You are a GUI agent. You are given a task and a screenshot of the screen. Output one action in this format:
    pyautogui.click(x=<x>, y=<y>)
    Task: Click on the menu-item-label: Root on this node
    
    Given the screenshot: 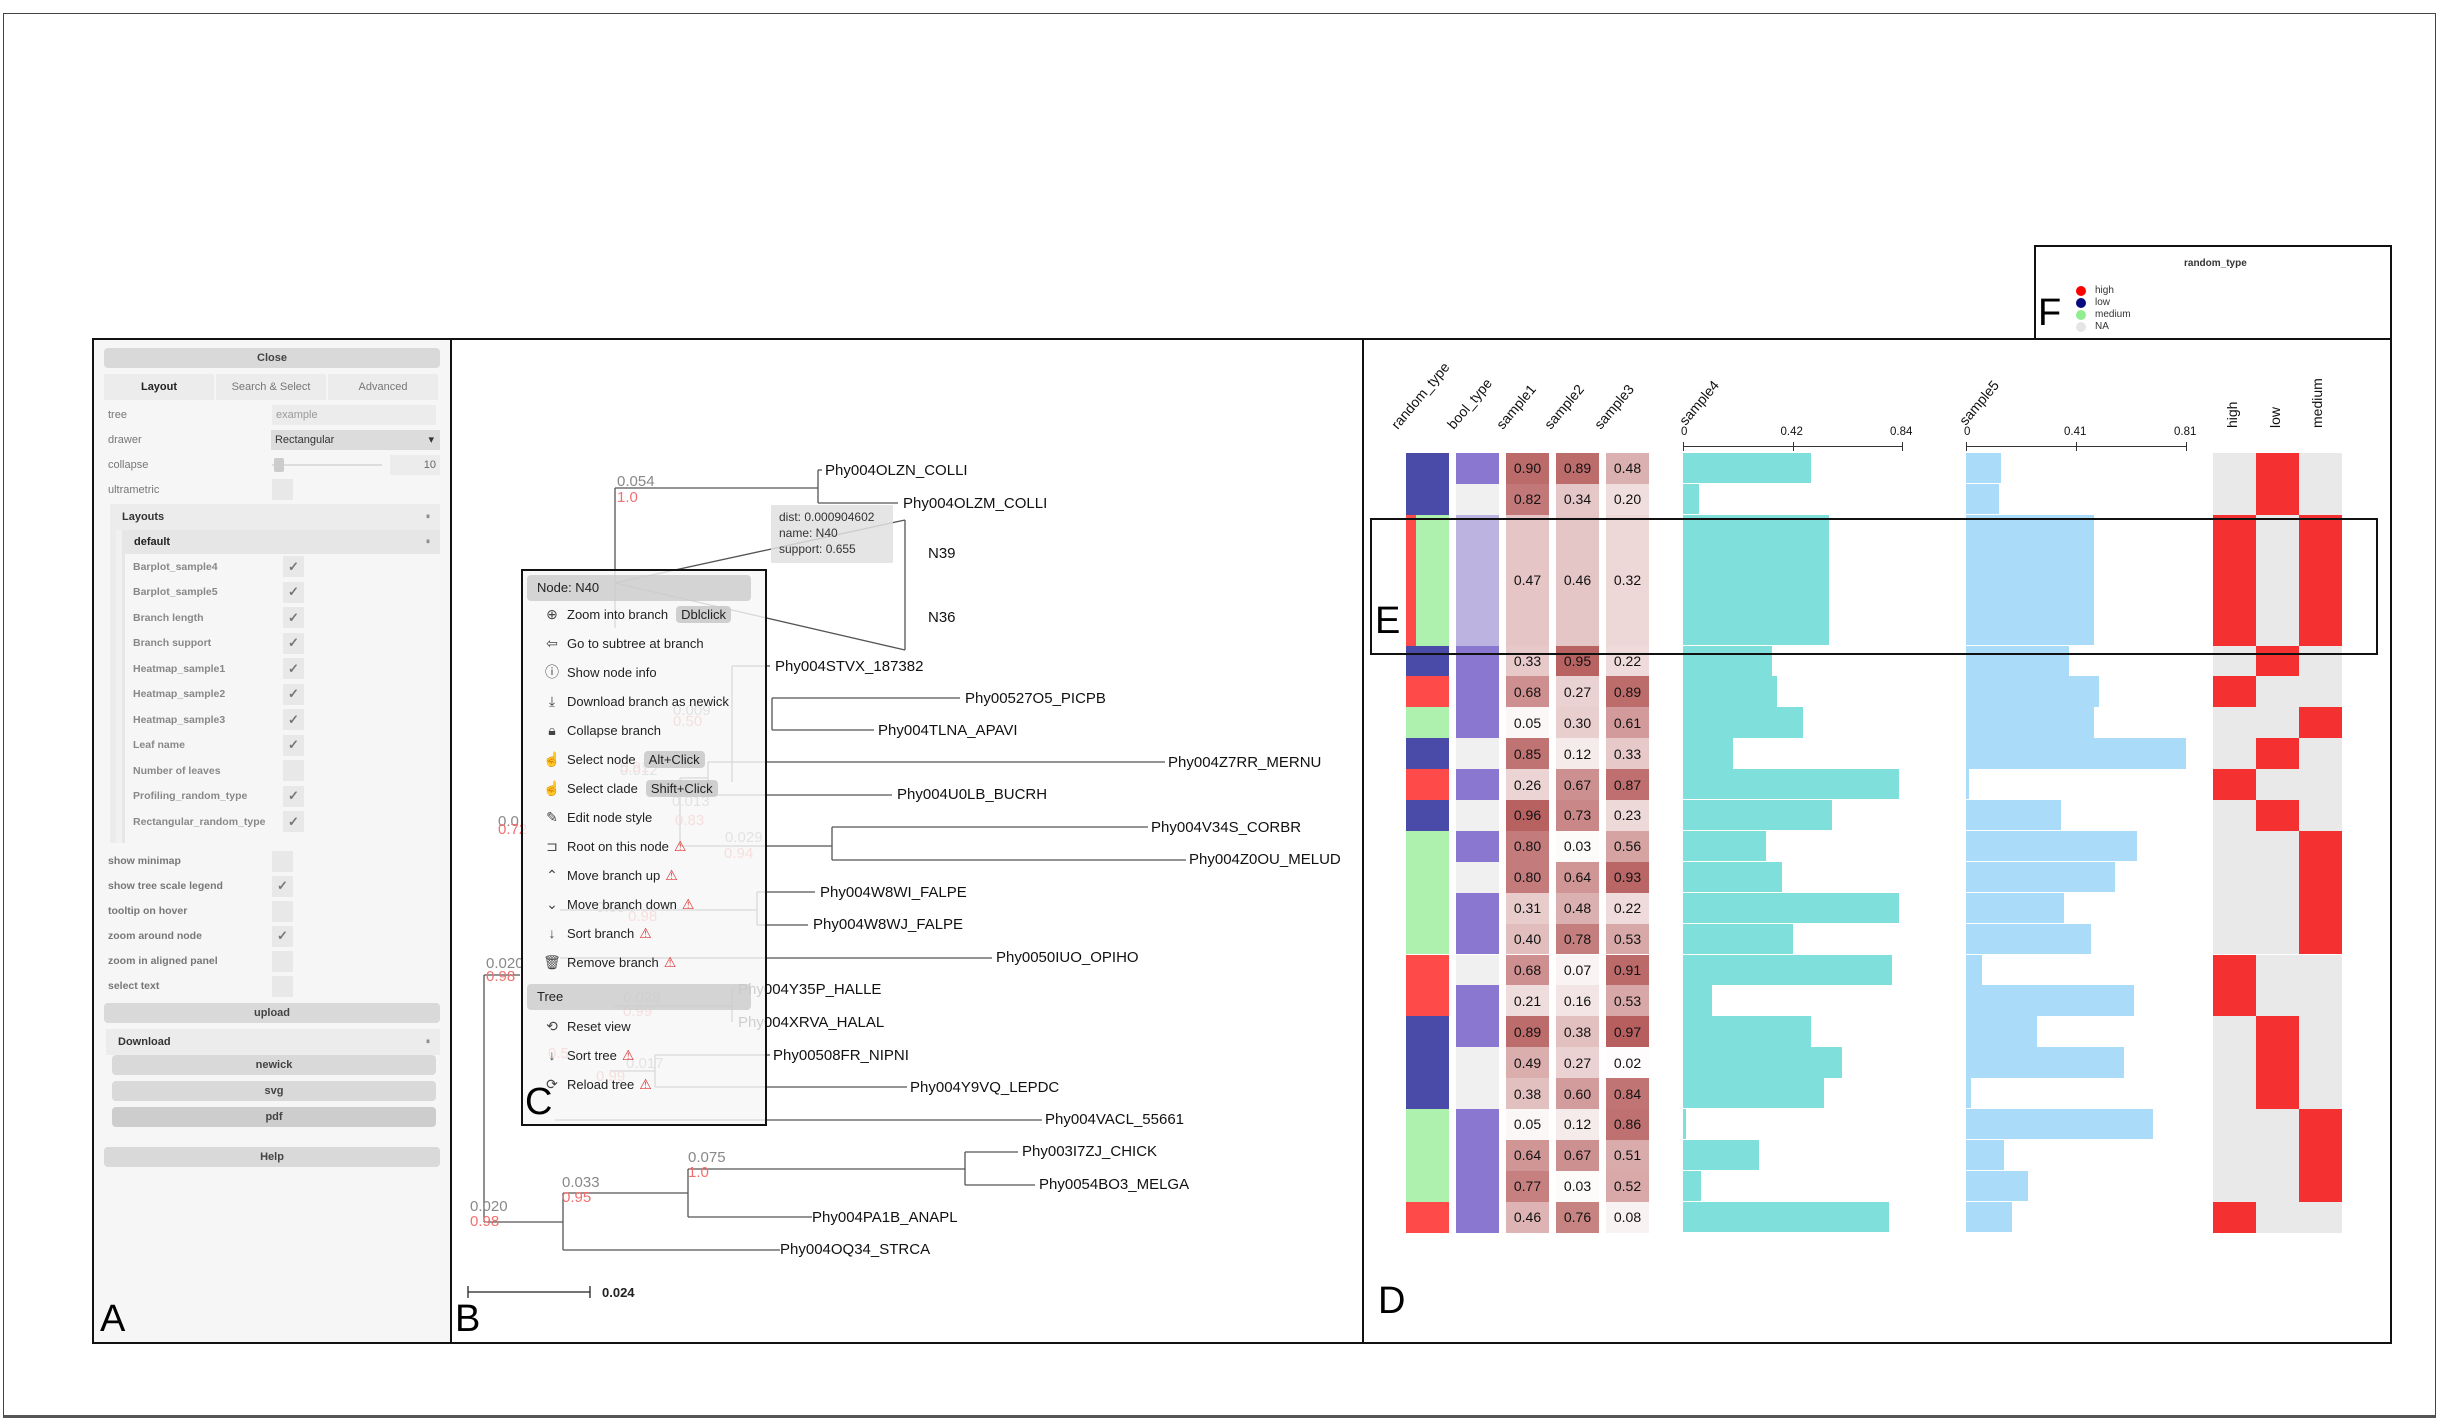 What is the action you would take?
    pyautogui.click(x=618, y=846)
    